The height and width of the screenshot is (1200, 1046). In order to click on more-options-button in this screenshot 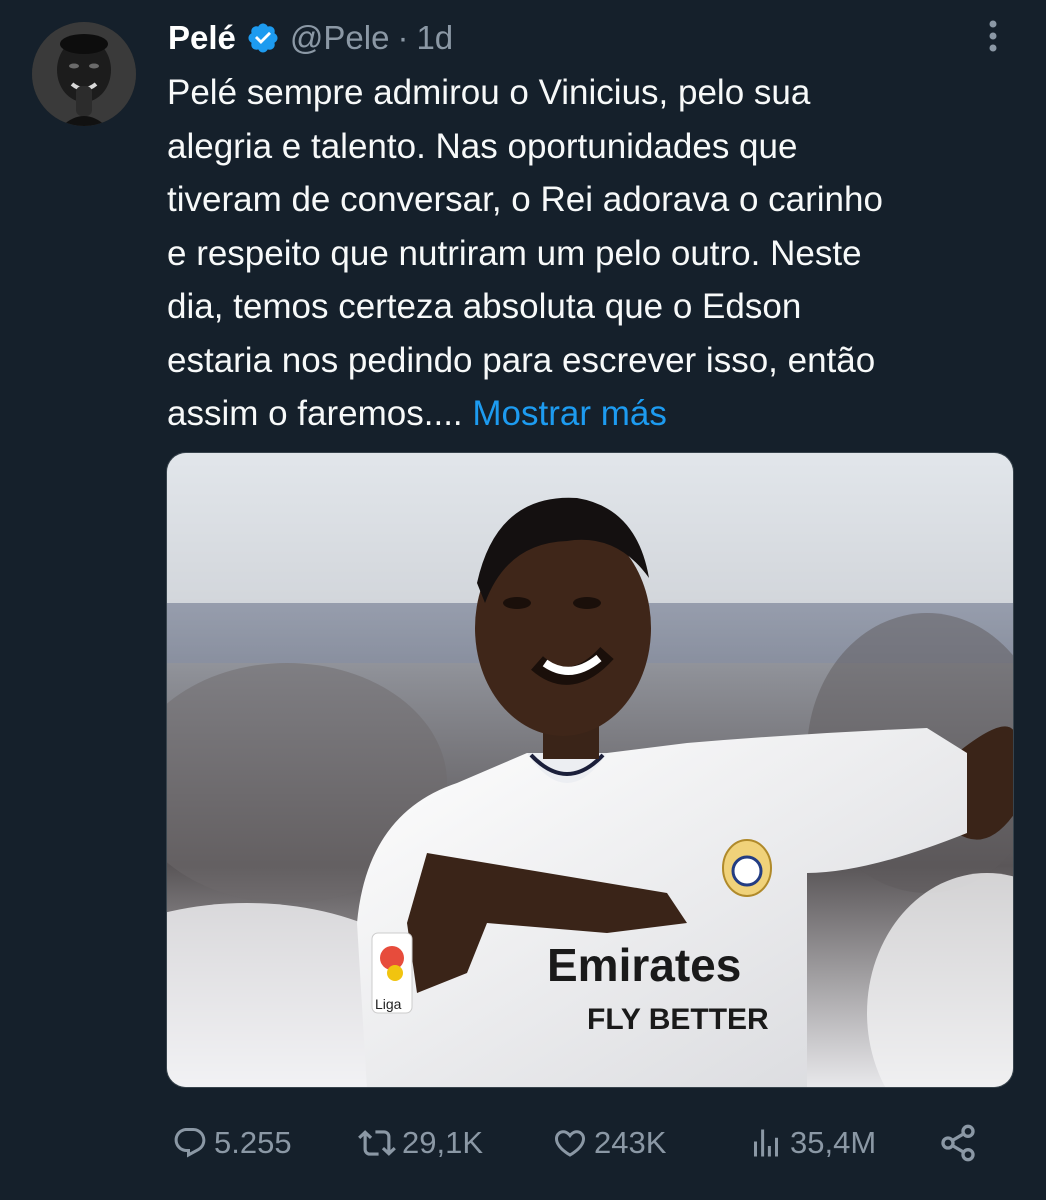, I will do `click(993, 36)`.